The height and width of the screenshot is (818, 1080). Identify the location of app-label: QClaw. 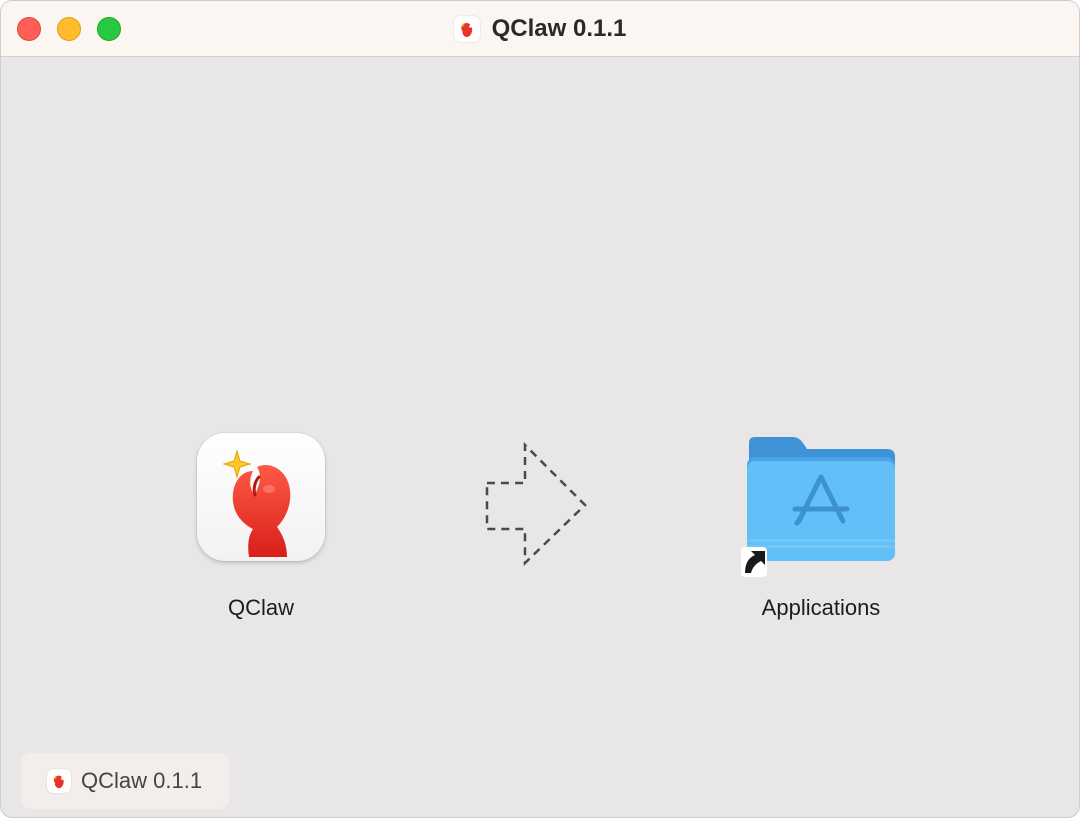
(260, 607).